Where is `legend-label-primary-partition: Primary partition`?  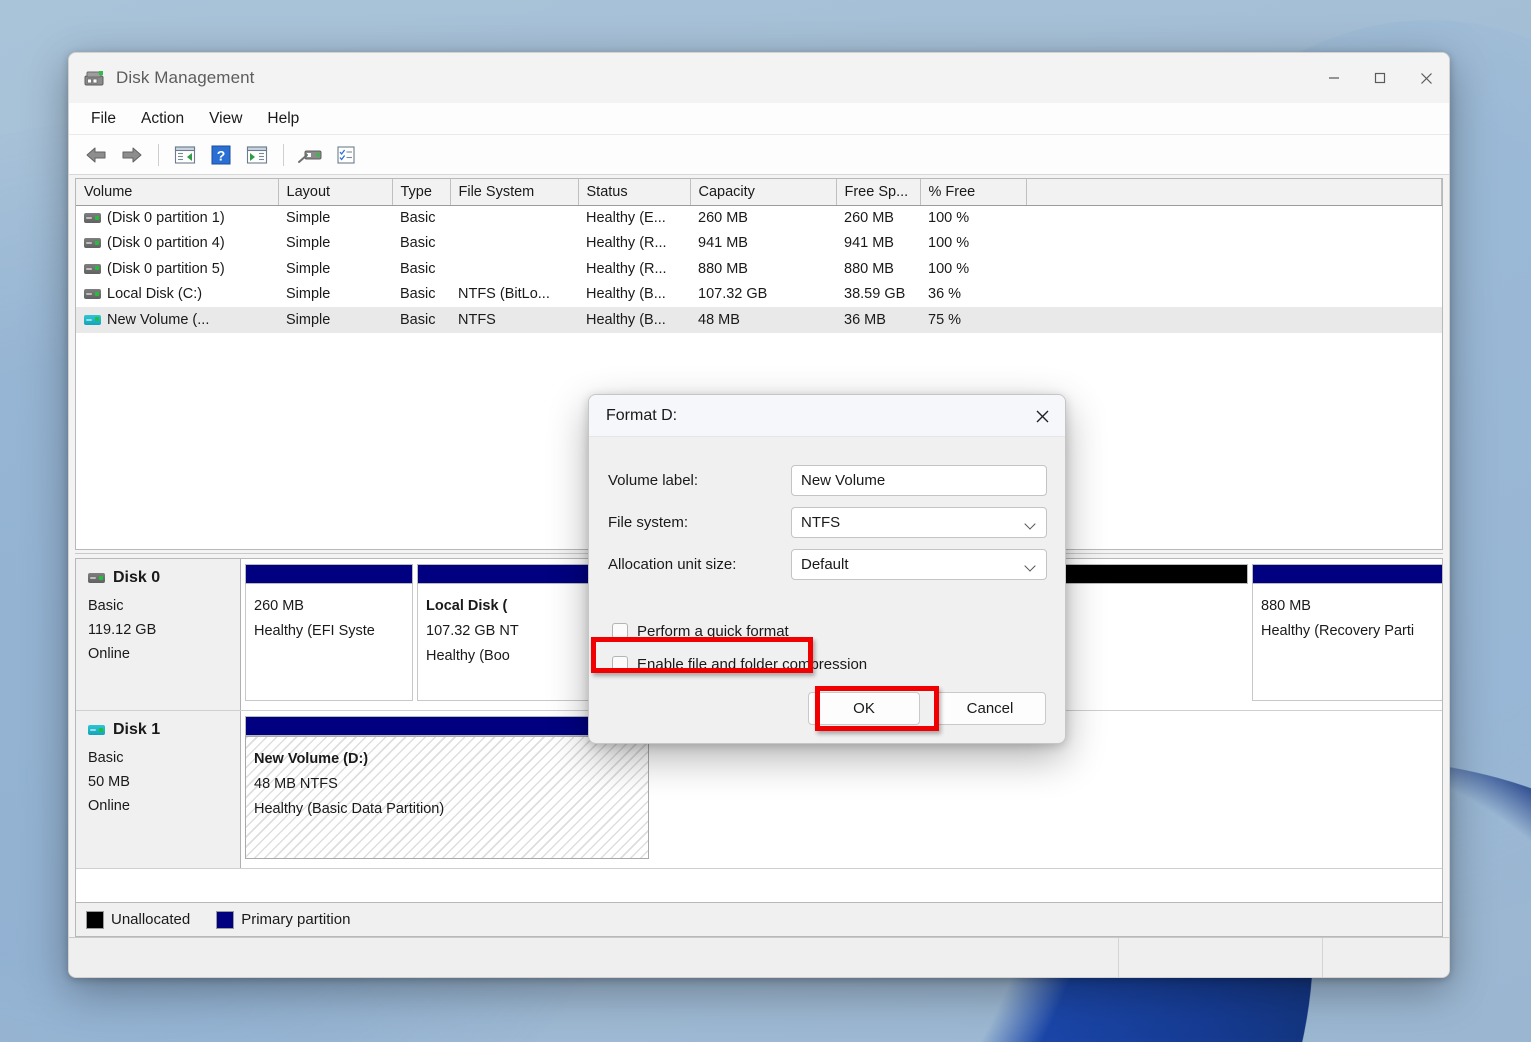
legend-label-primary-partition: Primary partition is located at coordinates (296, 919).